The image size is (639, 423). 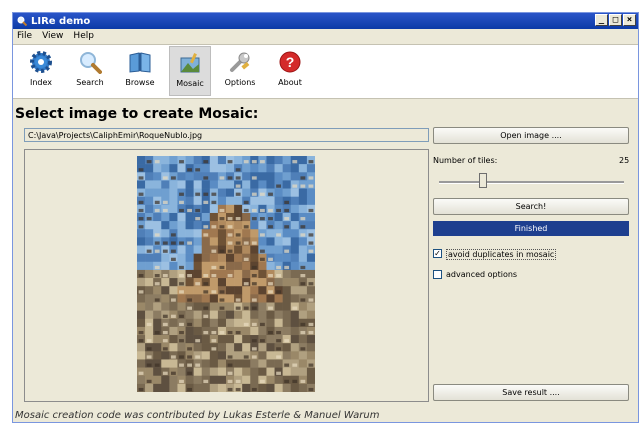 I want to click on toolbar-mosaic-label: Mosaic, so click(x=190, y=83).